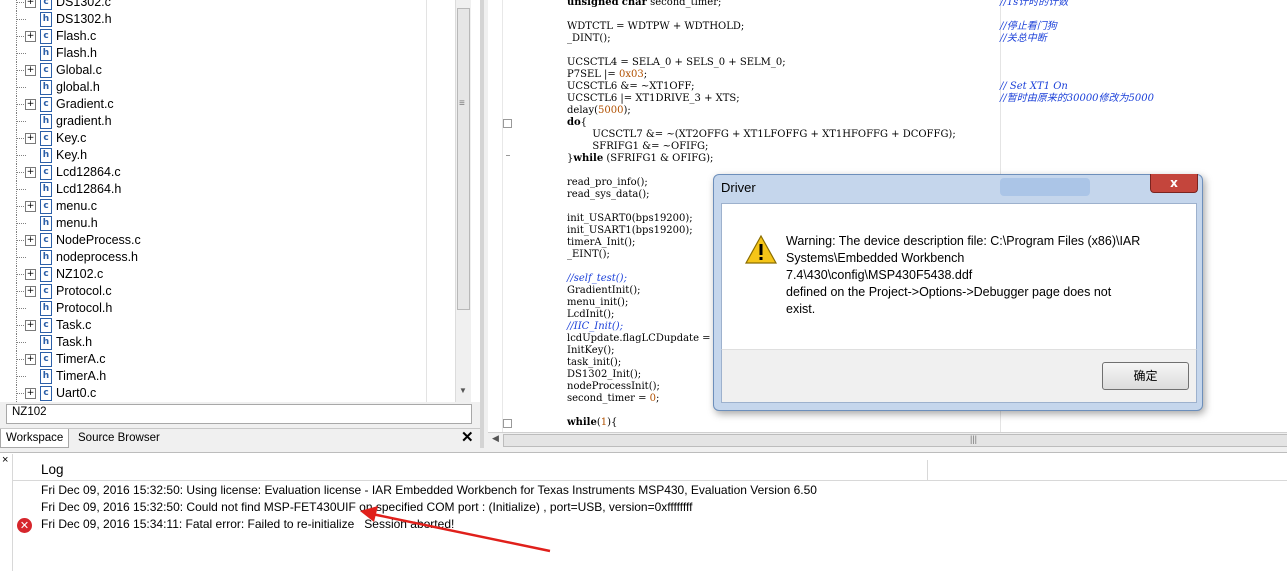  What do you see at coordinates (927, 470) in the screenshot?
I see `log-column-separator` at bounding box center [927, 470].